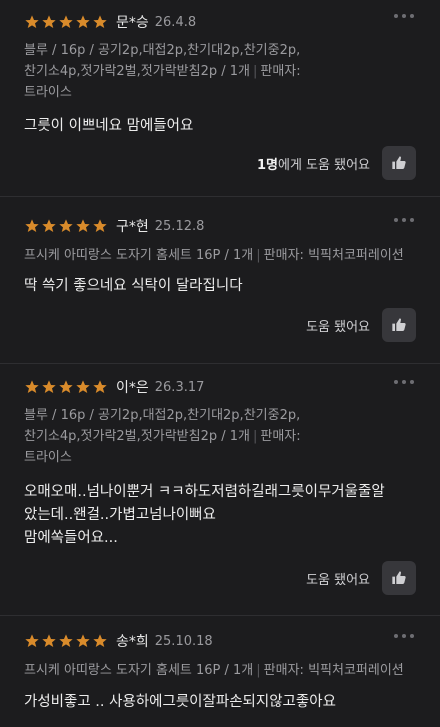 This screenshot has width=440, height=727. What do you see at coordinates (183, 641) in the screenshot?
I see `review-date: 25.10.18` at bounding box center [183, 641].